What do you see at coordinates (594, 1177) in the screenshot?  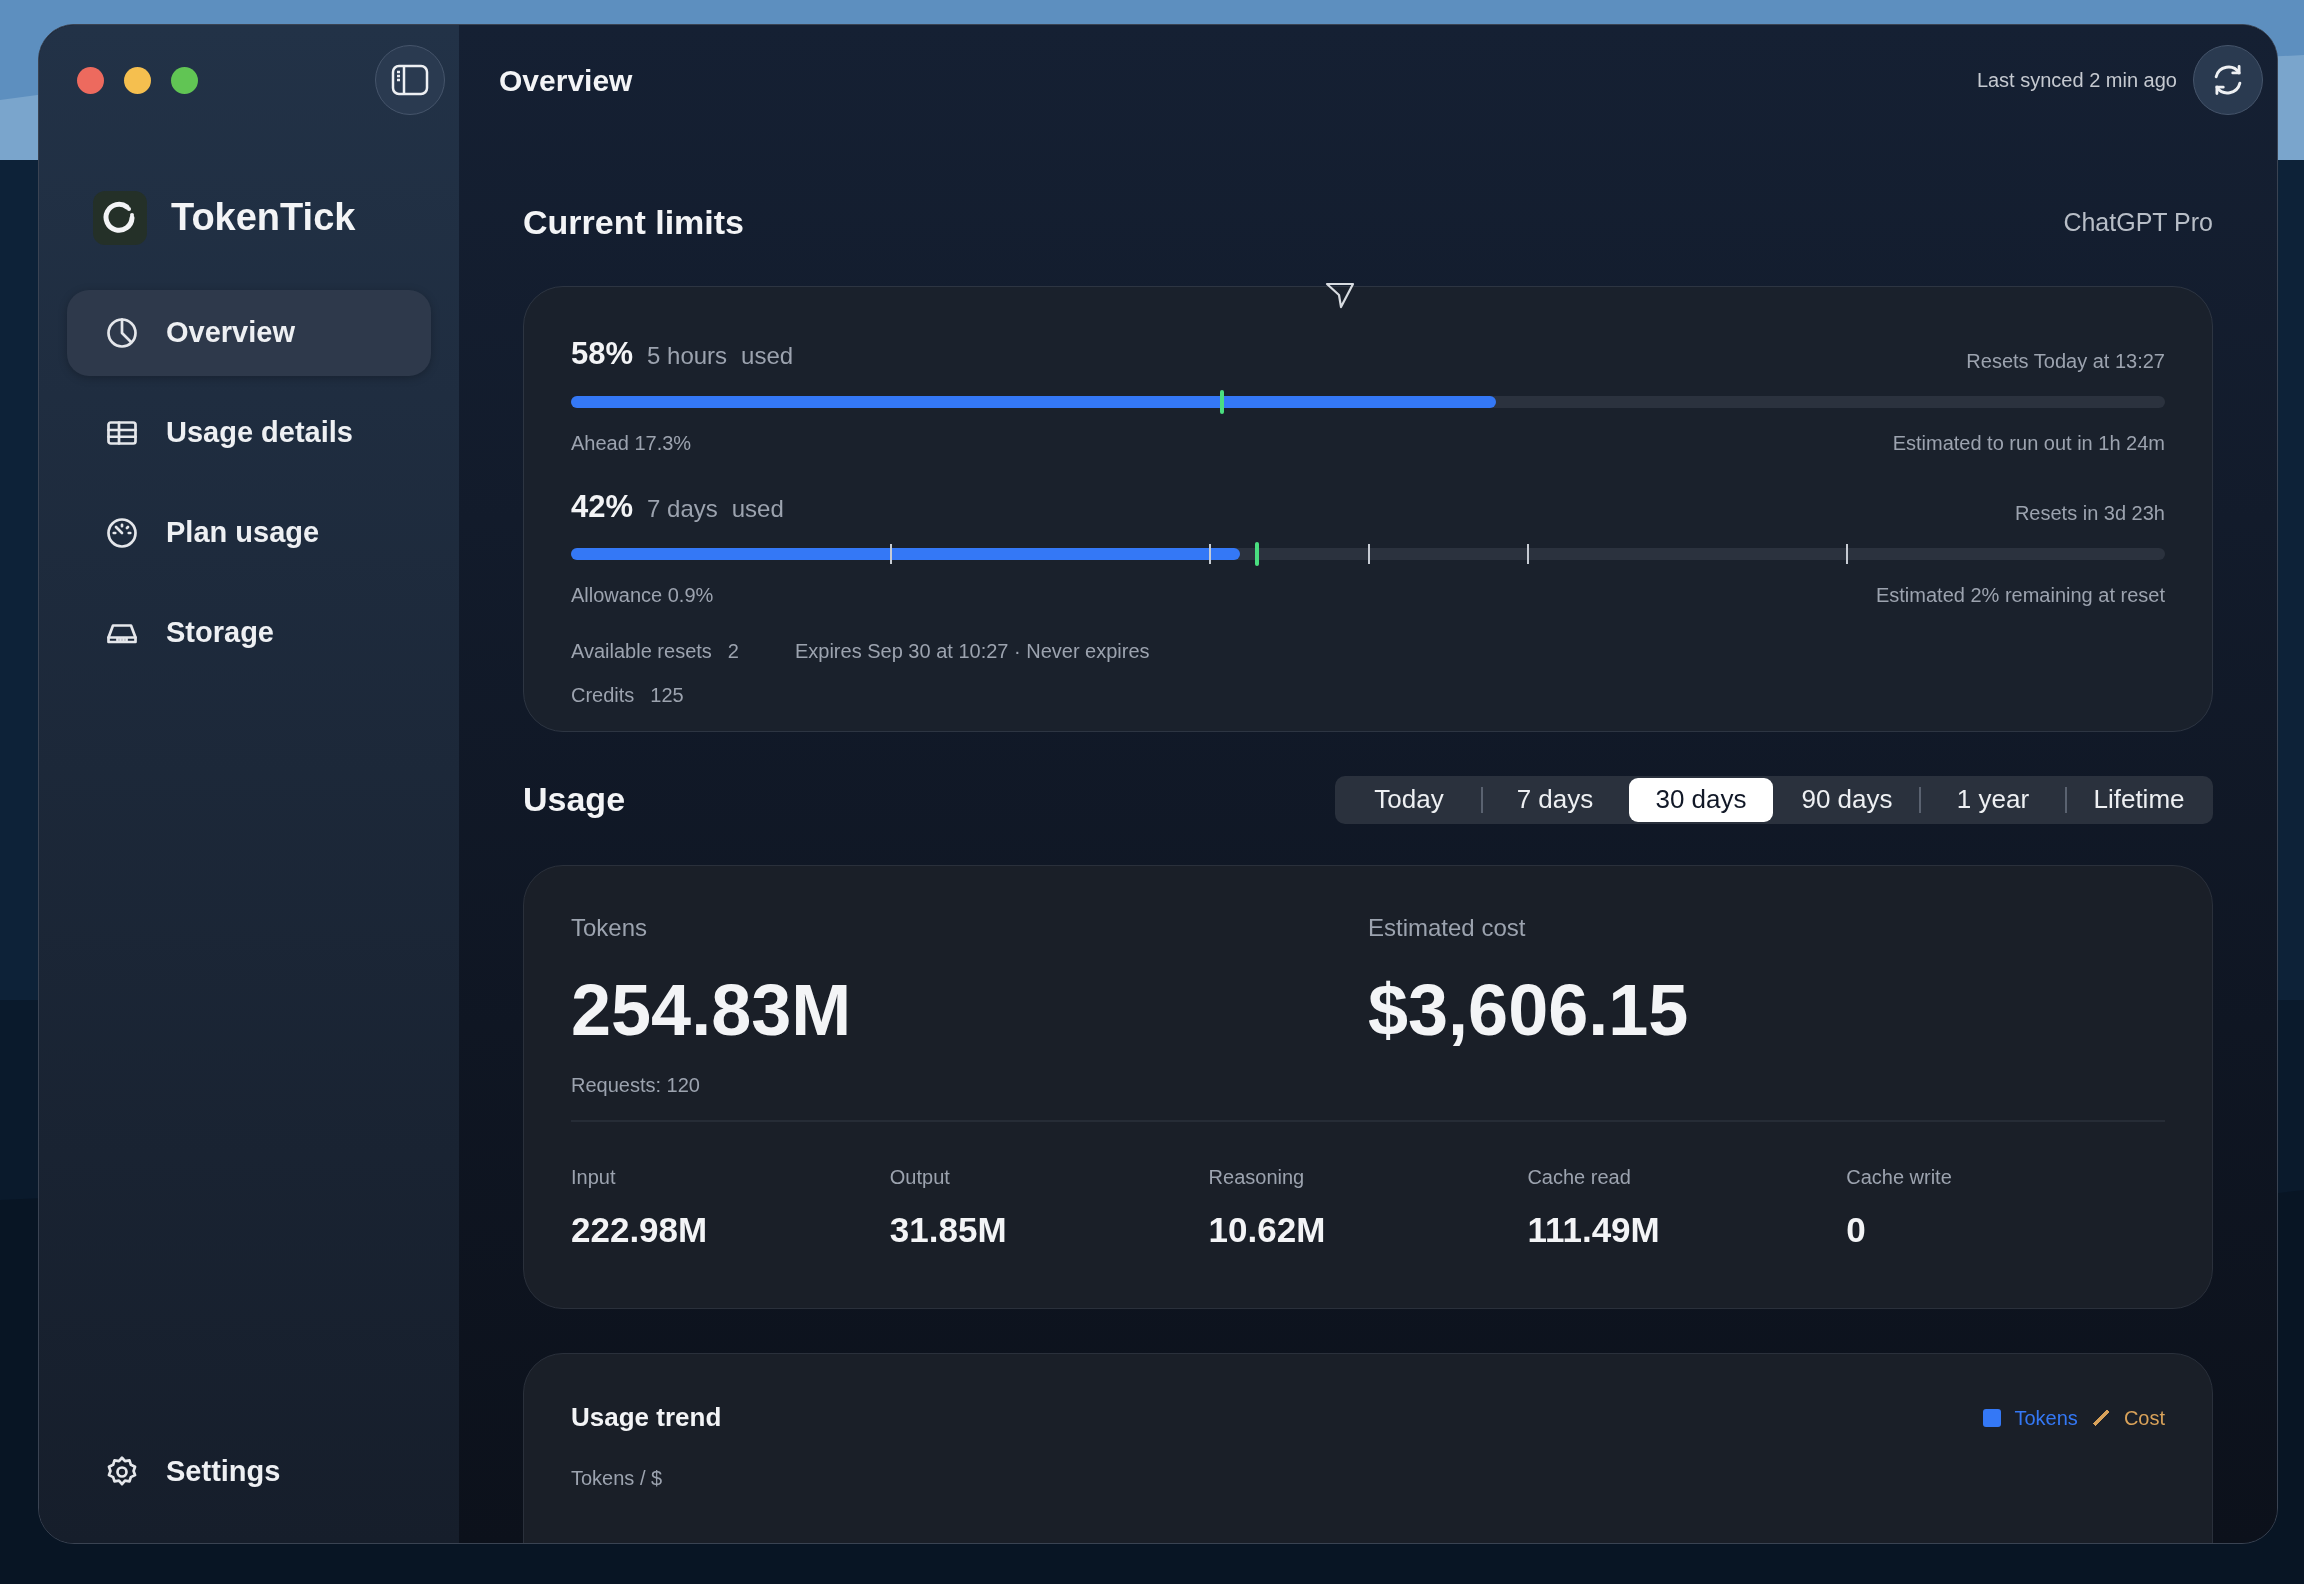 I see `breakdown-label: Input` at bounding box center [594, 1177].